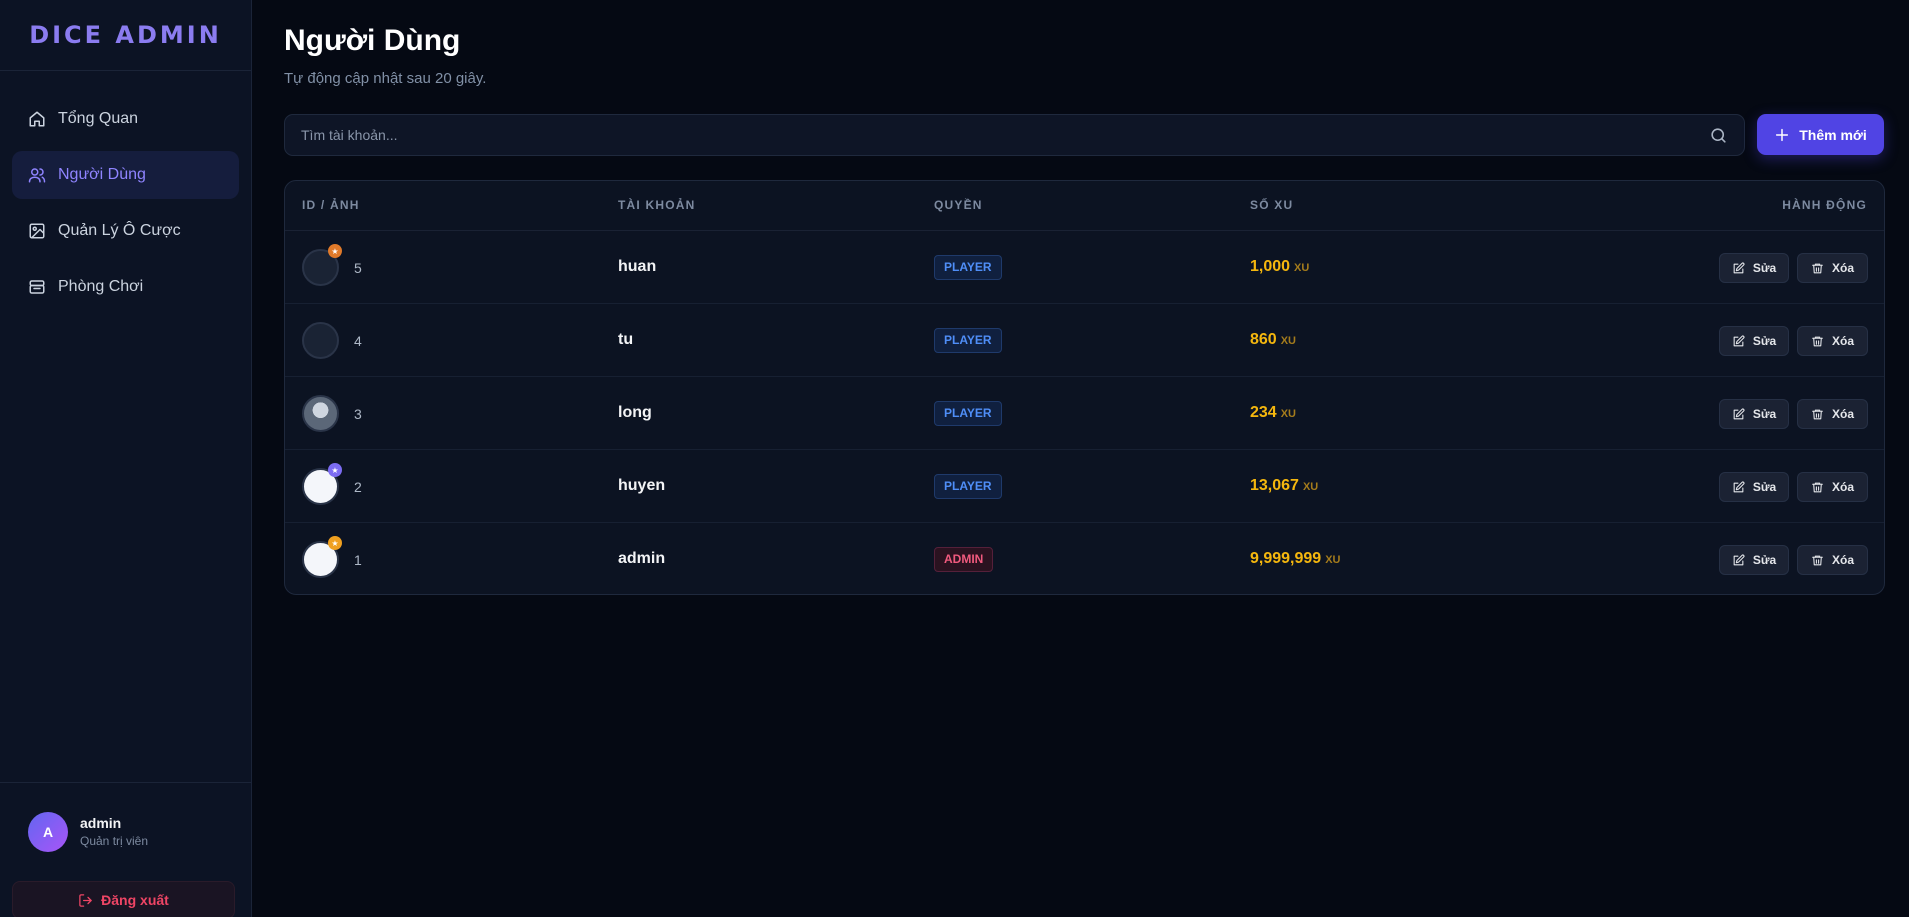 The height and width of the screenshot is (917, 1909). Describe the element at coordinates (1782, 134) in the screenshot. I see `plus-icon` at that location.